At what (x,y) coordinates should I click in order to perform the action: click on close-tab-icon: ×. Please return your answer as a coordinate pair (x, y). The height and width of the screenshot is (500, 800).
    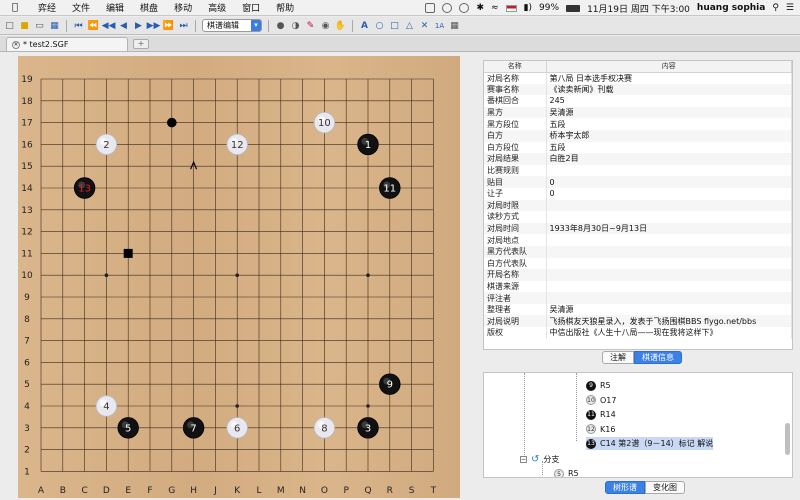
    Looking at the image, I should click on (16, 44).